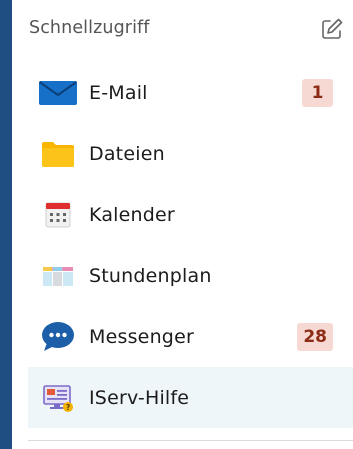 This screenshot has width=353, height=449. Describe the element at coordinates (58, 398) in the screenshot. I see `help-monitor-icon: ?` at that location.